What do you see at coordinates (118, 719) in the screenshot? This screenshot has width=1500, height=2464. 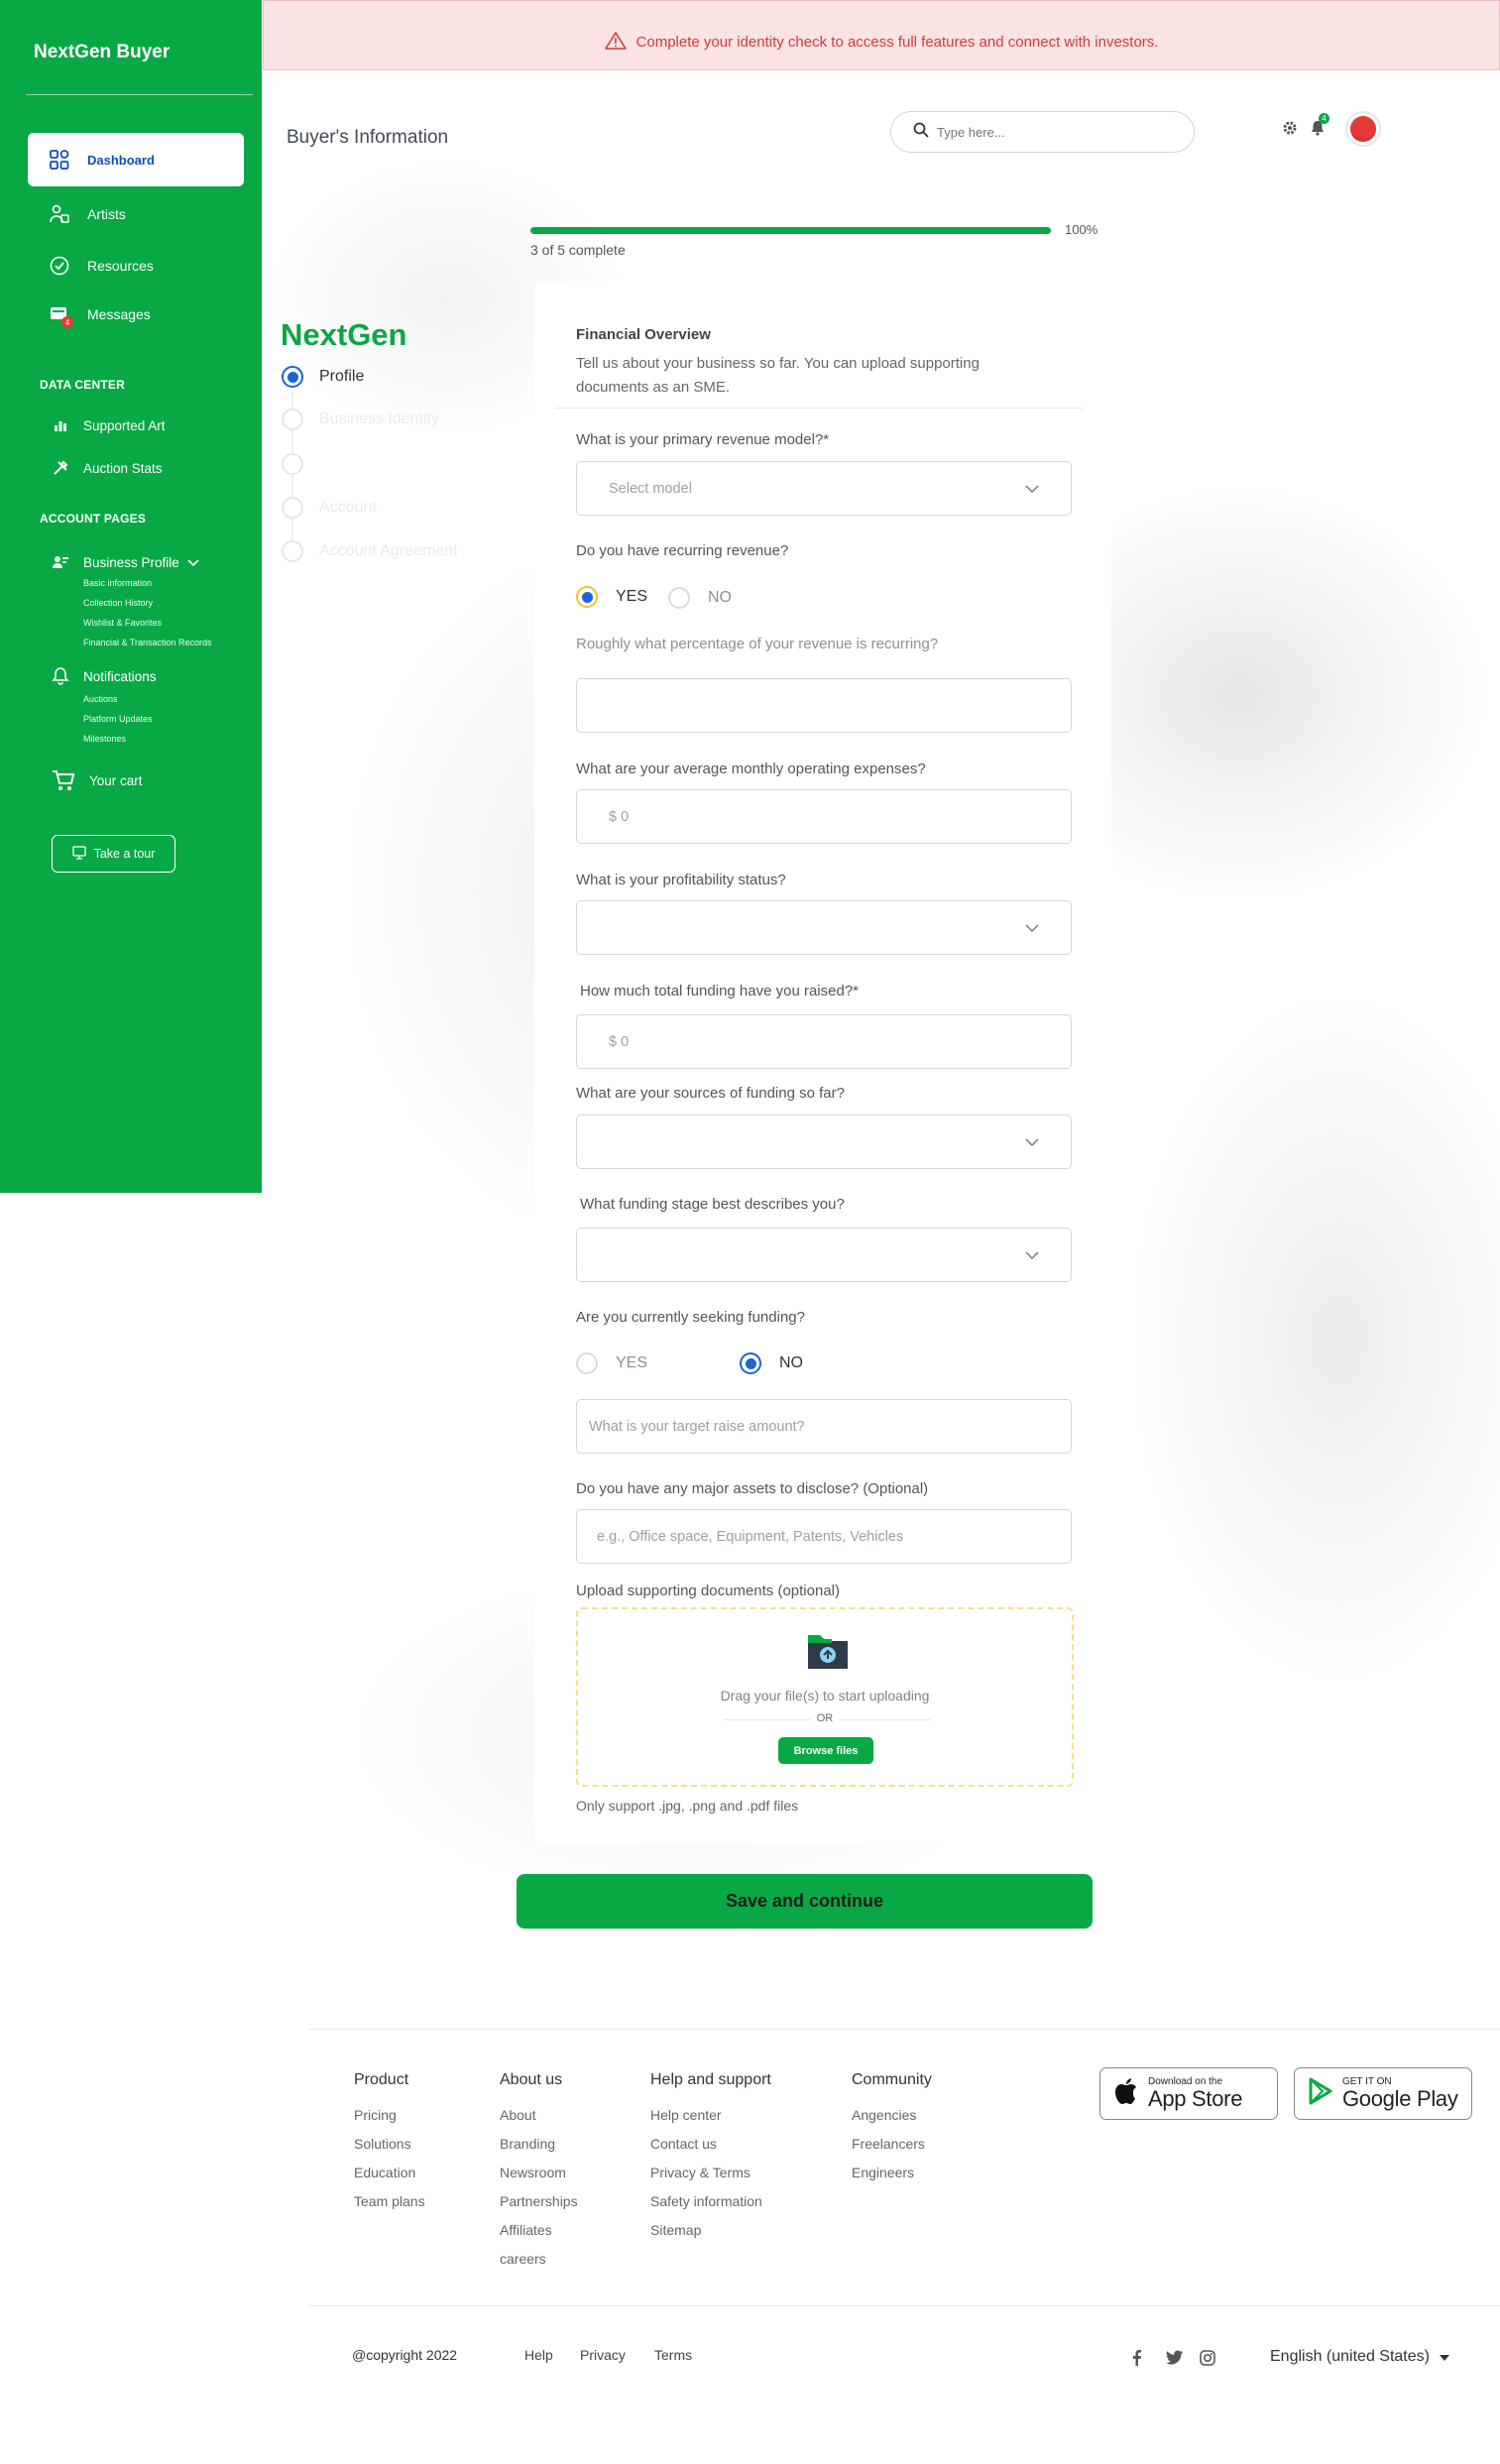 I see `submenu-platform-updates: Platform Updates` at bounding box center [118, 719].